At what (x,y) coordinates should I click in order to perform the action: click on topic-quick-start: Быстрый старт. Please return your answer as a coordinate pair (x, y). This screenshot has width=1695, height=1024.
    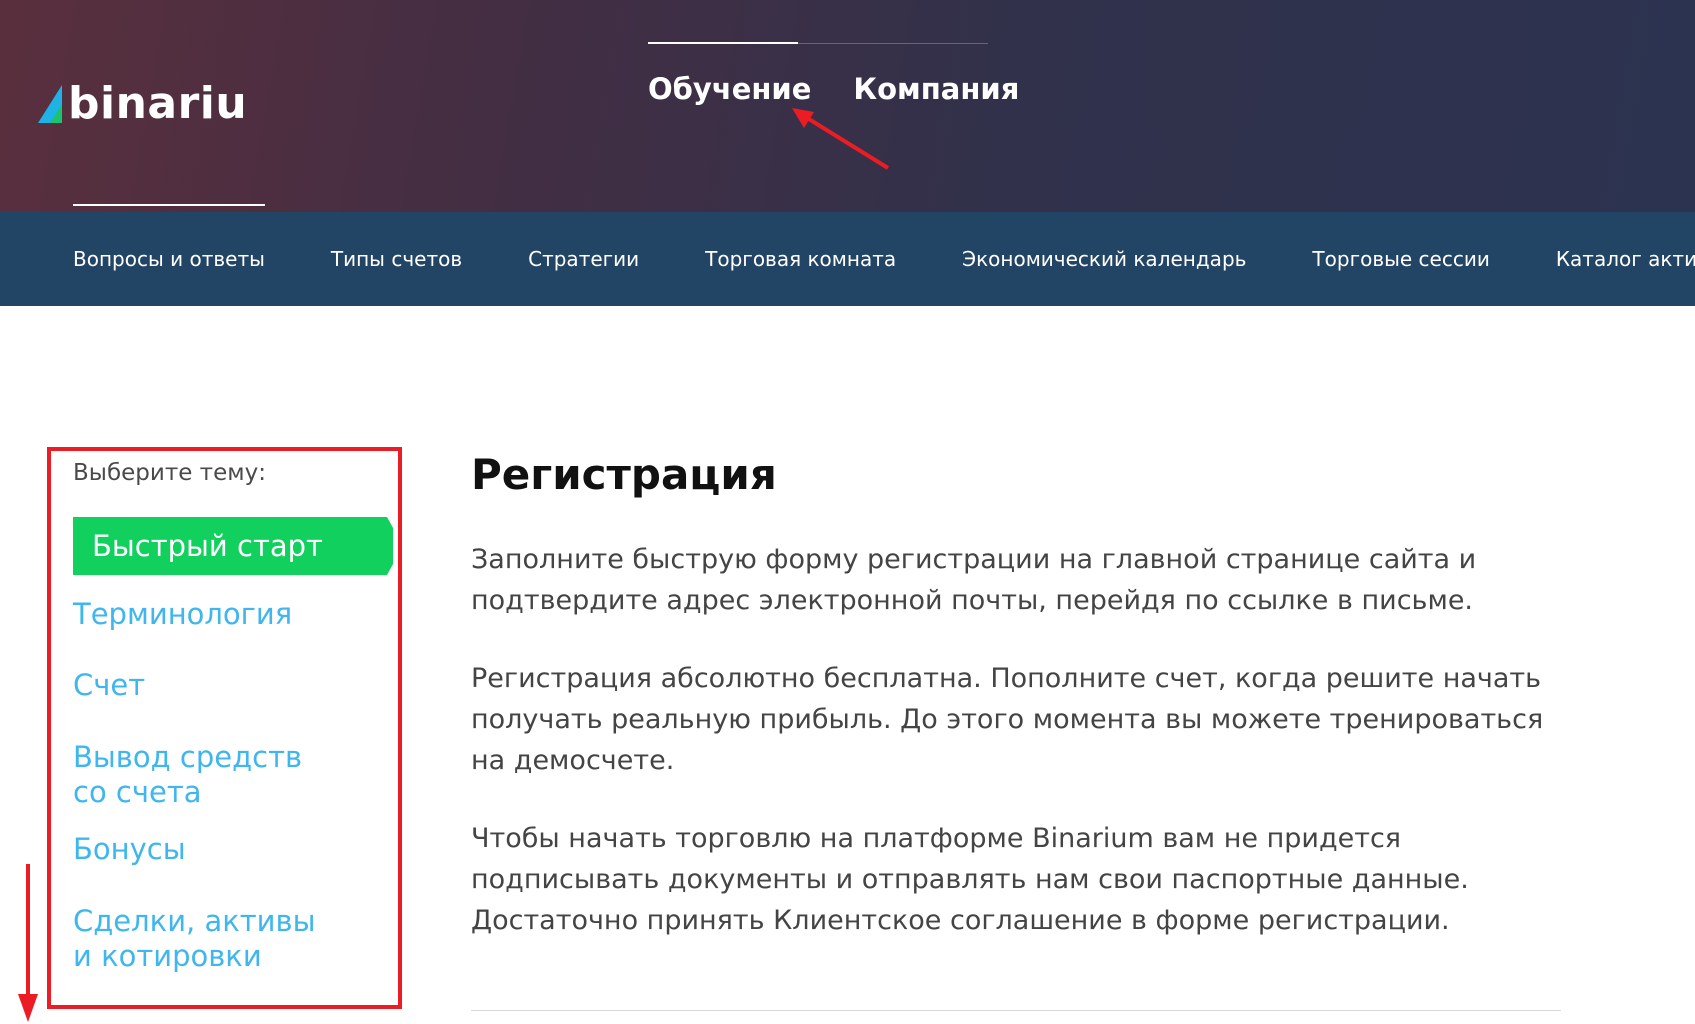
    Looking at the image, I should click on (233, 546).